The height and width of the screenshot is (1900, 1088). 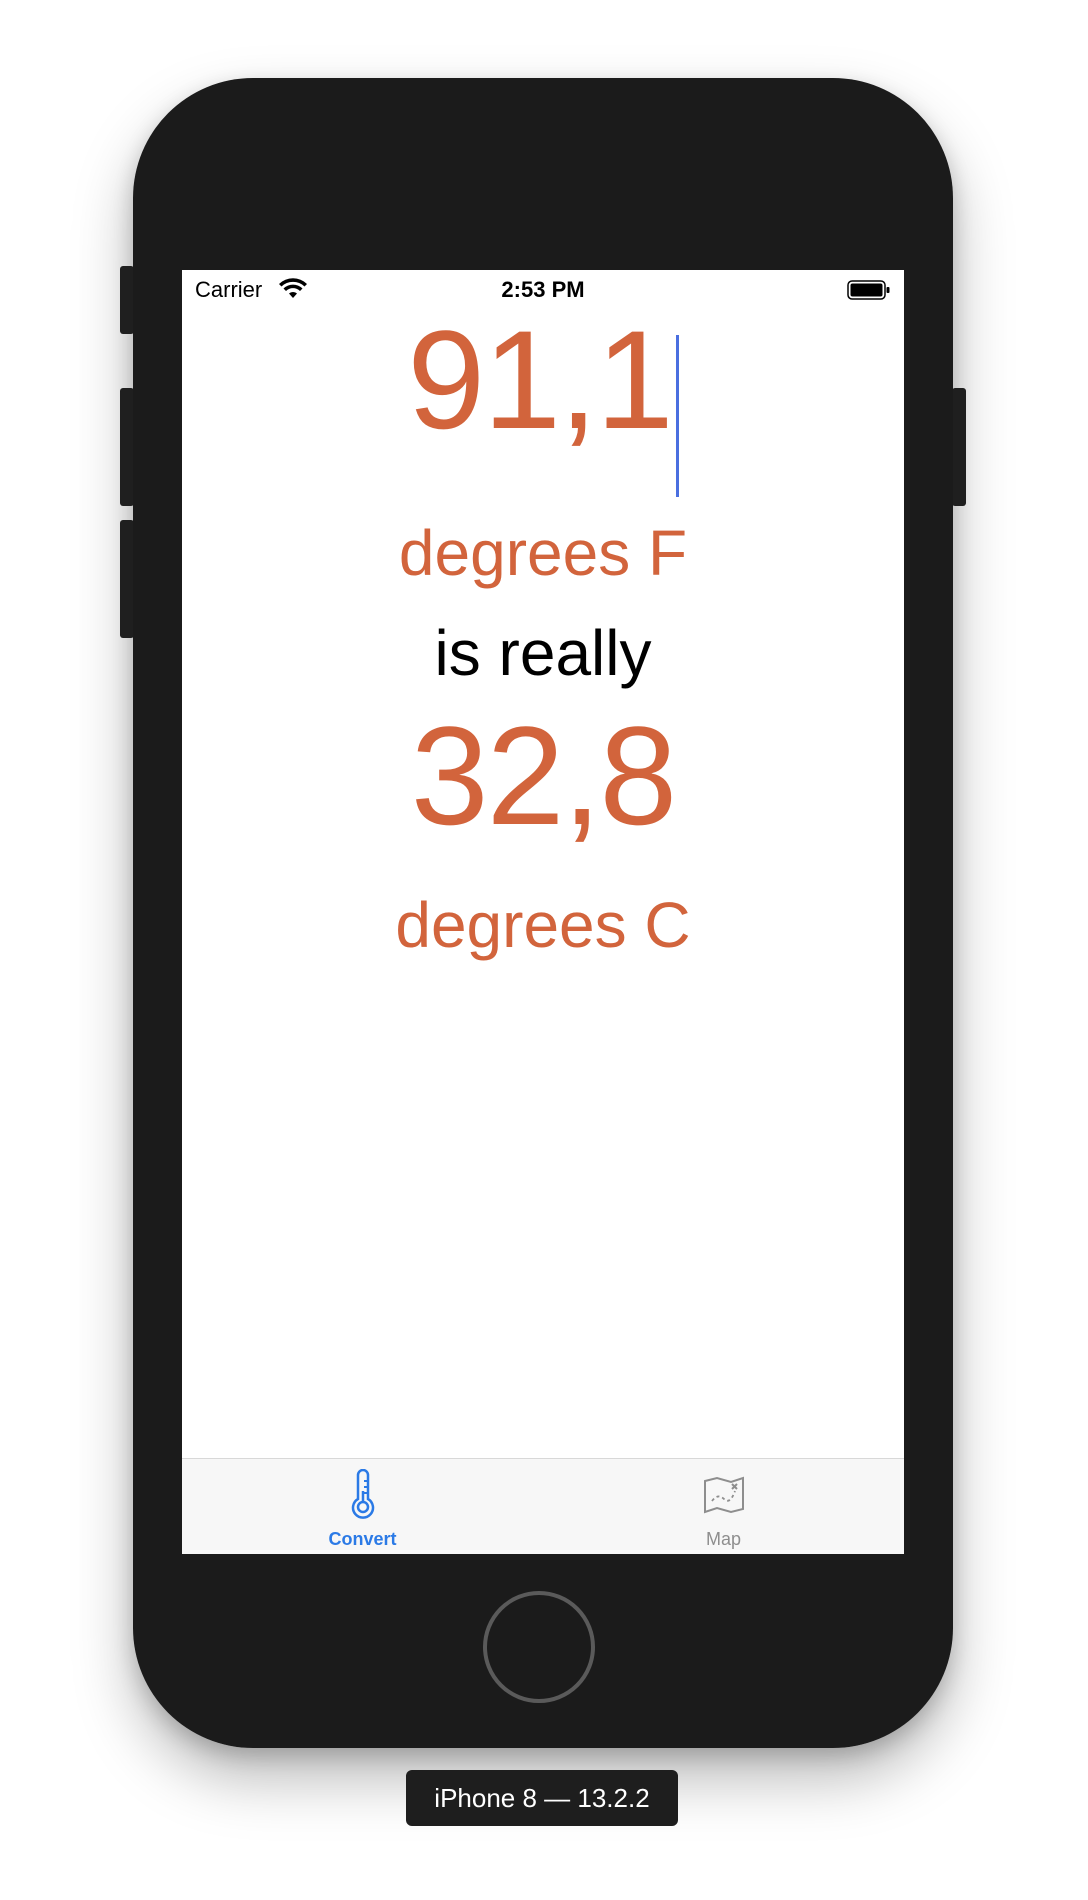 I want to click on tab-bar: Convert Map, so click(x=543, y=1506).